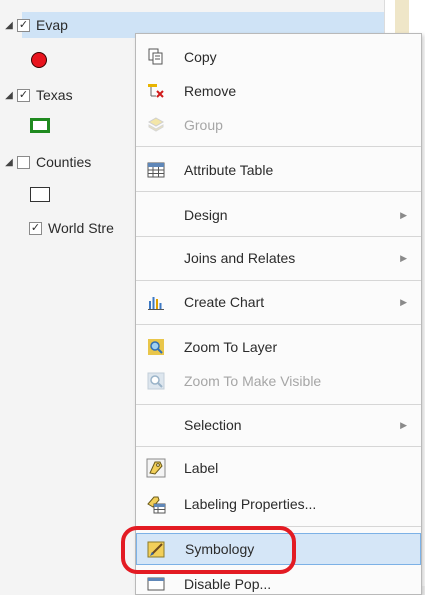 This screenshot has width=425, height=595. What do you see at coordinates (156, 302) in the screenshot?
I see `chart-icon` at bounding box center [156, 302].